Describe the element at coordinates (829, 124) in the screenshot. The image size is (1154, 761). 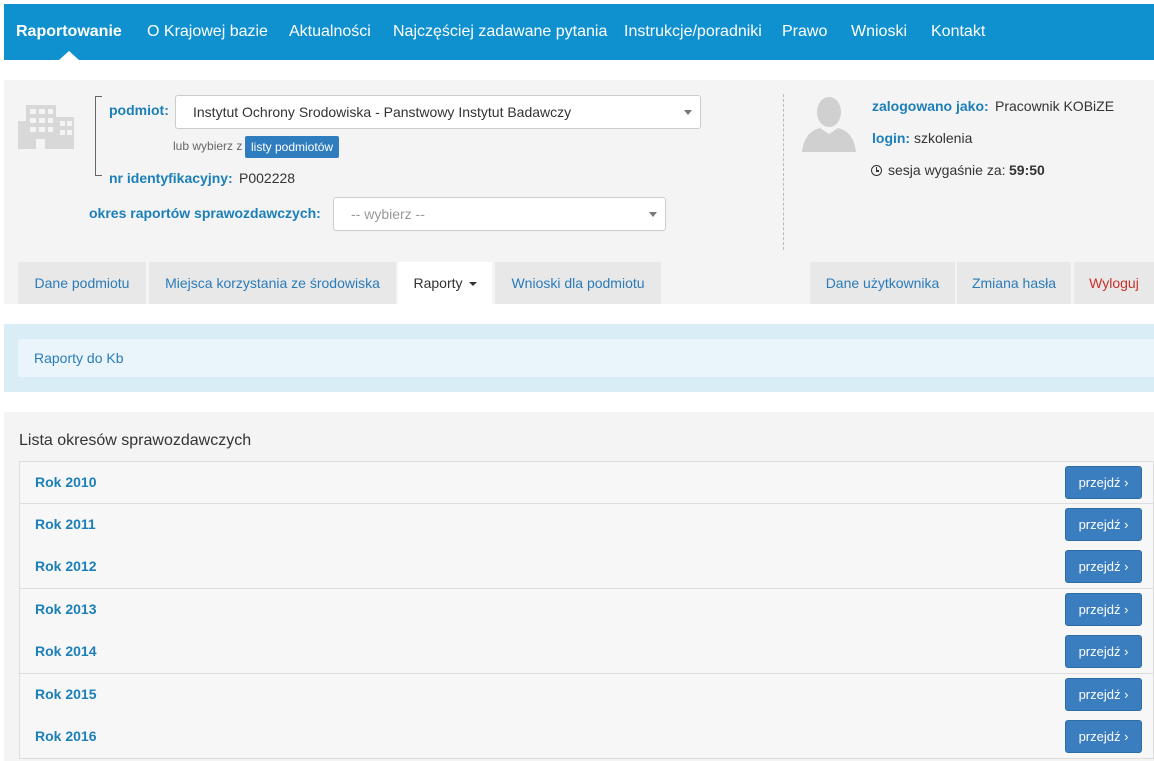
I see `user-avatar-icon` at that location.